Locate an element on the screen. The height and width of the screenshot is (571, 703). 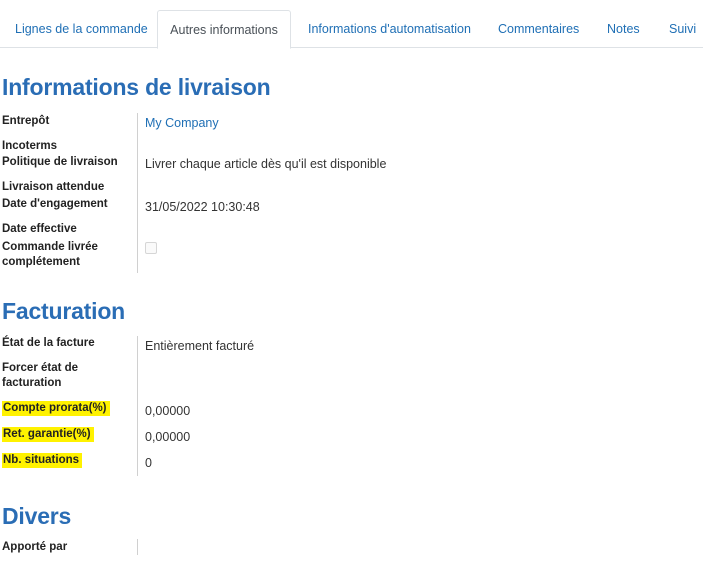
source-label: Apporté par is located at coordinates (35, 547).